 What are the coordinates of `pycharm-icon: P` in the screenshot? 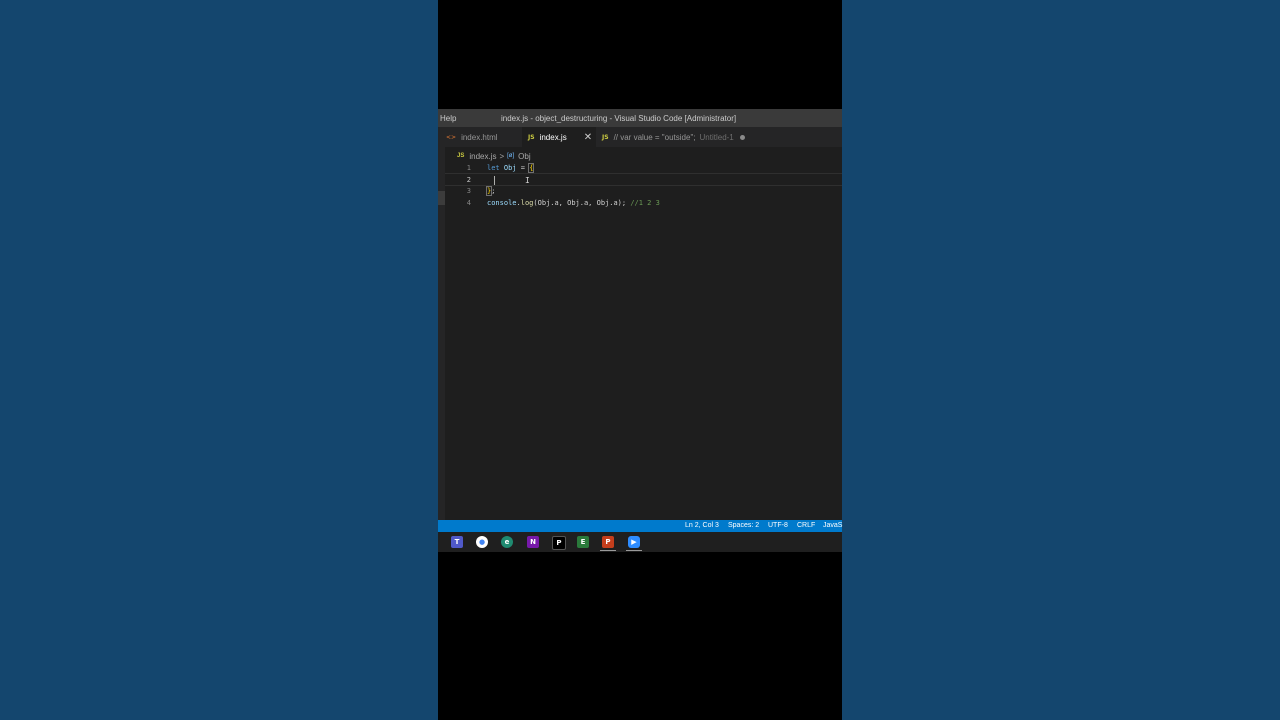 It's located at (559, 543).